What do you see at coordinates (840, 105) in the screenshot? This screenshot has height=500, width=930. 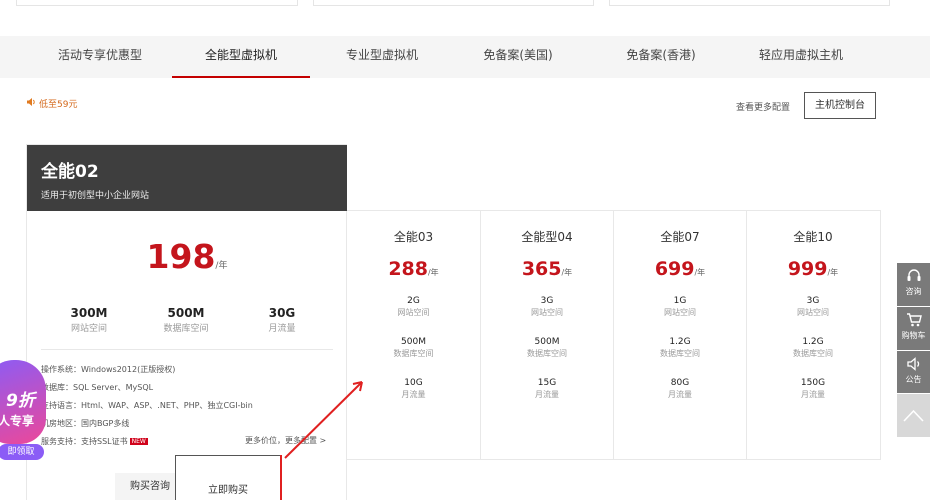 I see `host-console-button: 主机控制台` at bounding box center [840, 105].